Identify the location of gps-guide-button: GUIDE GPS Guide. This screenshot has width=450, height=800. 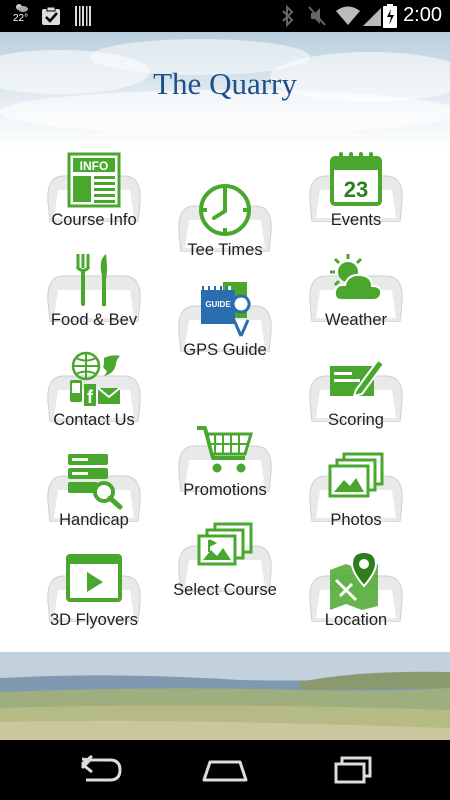
(225, 329).